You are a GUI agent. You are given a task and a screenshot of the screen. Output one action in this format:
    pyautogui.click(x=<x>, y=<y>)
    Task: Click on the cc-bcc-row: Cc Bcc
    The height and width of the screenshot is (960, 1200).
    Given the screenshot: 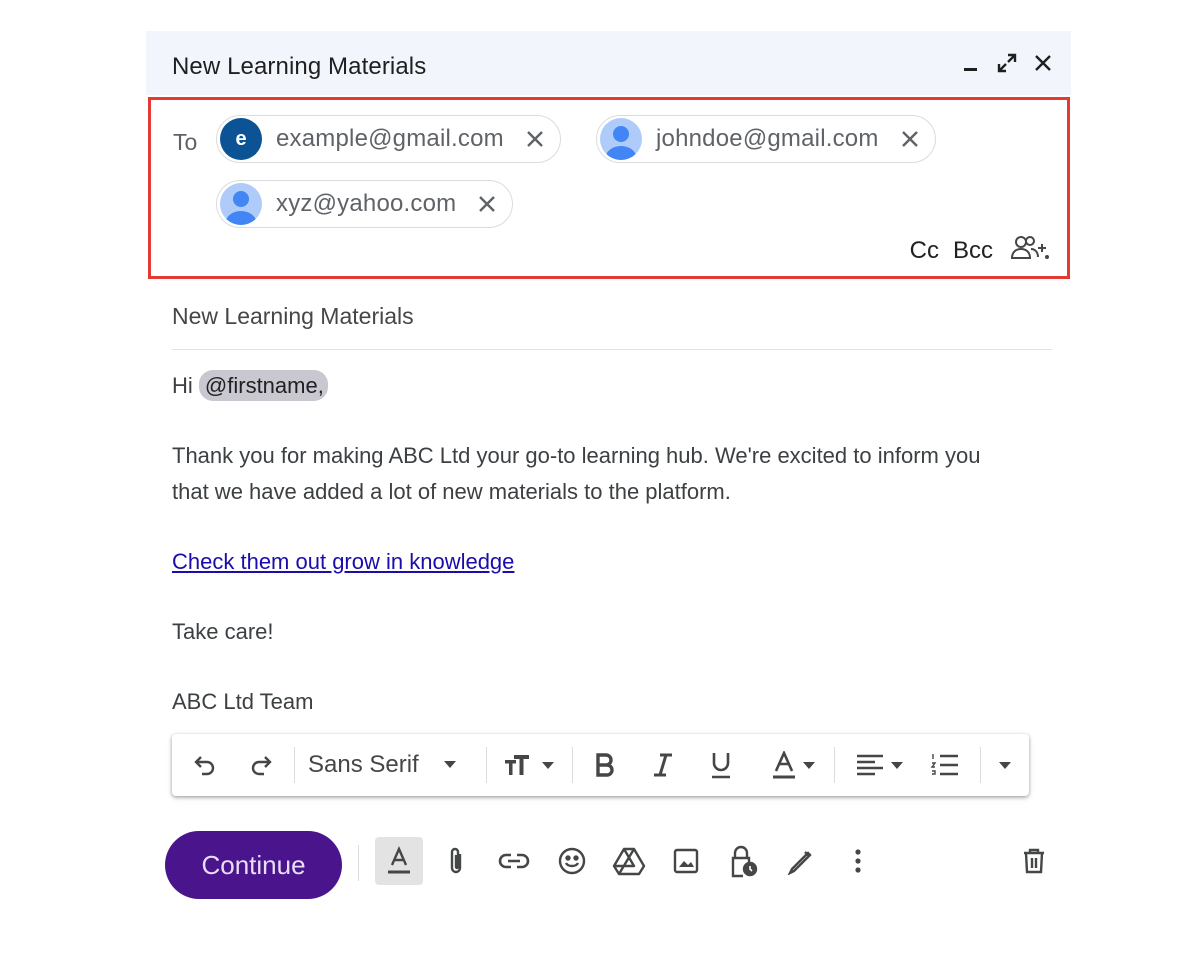 What is the action you would take?
    pyautogui.click(x=979, y=250)
    